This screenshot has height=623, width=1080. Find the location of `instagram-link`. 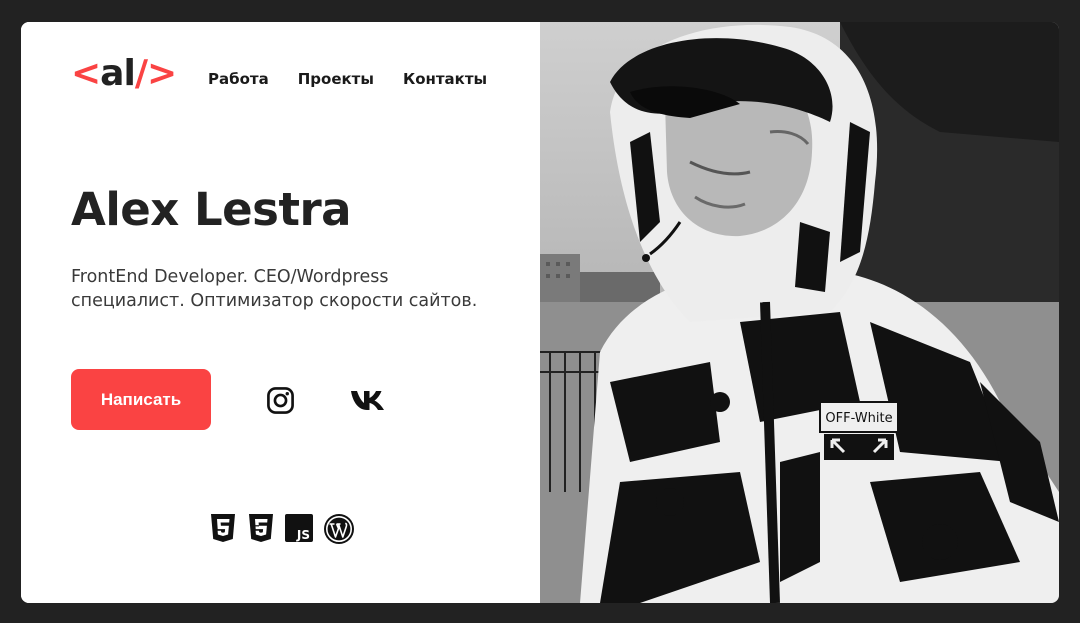

instagram-link is located at coordinates (280, 400).